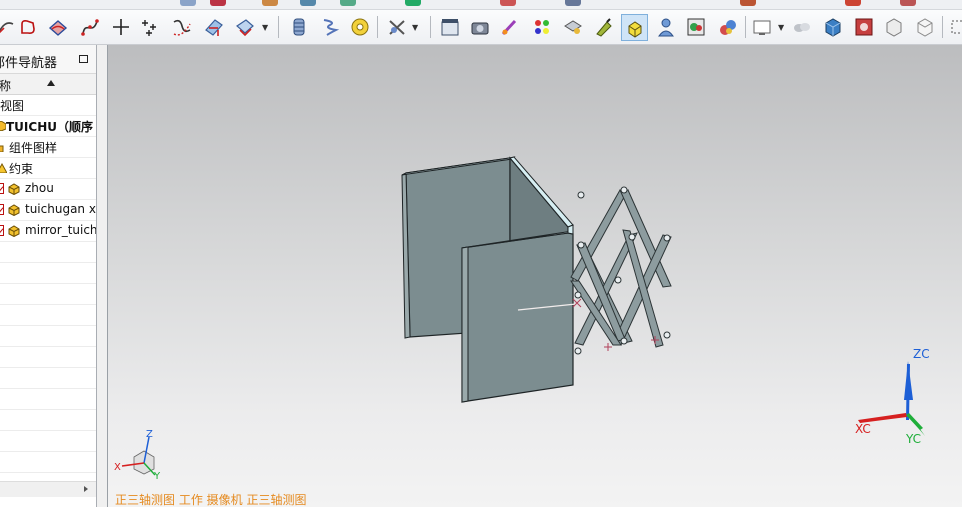  I want to click on render-icon, so click(696, 27).